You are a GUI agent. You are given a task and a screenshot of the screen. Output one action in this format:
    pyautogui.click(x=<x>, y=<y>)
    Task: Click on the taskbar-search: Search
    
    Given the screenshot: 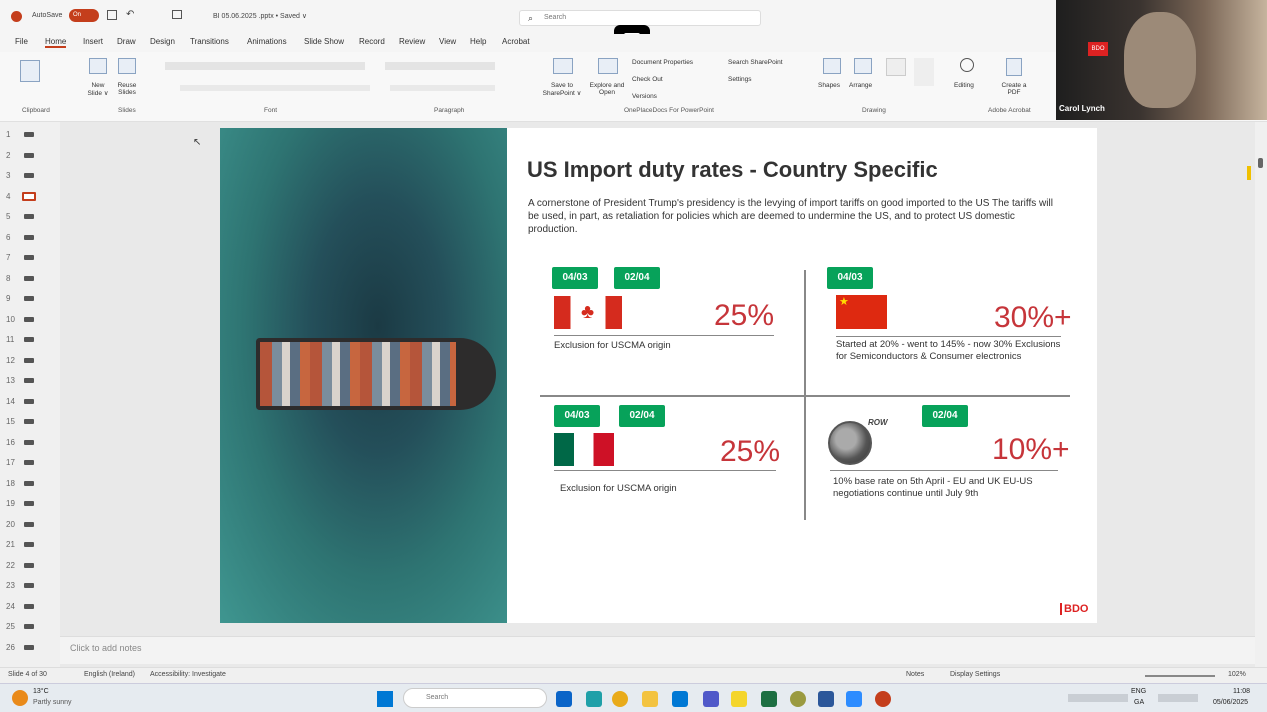 What is the action you would take?
    pyautogui.click(x=475, y=698)
    